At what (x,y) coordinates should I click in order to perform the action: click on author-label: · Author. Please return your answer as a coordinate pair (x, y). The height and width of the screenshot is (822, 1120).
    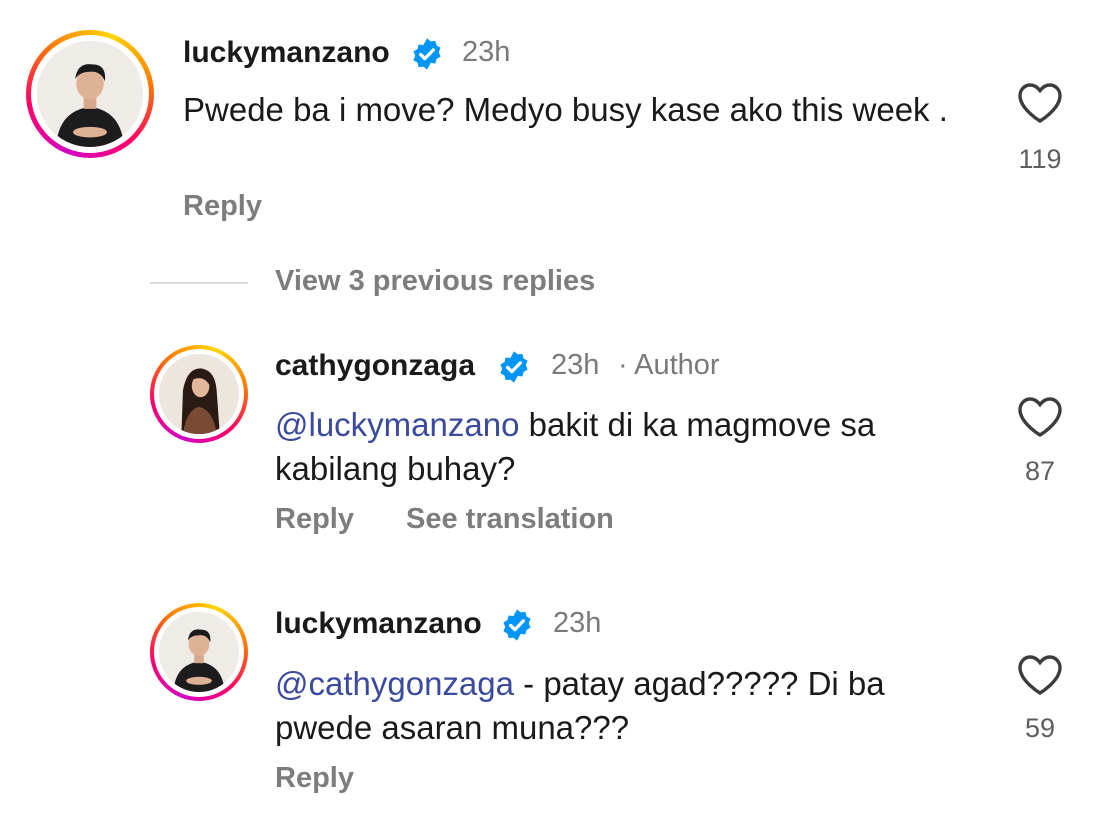
    Looking at the image, I should click on (669, 365).